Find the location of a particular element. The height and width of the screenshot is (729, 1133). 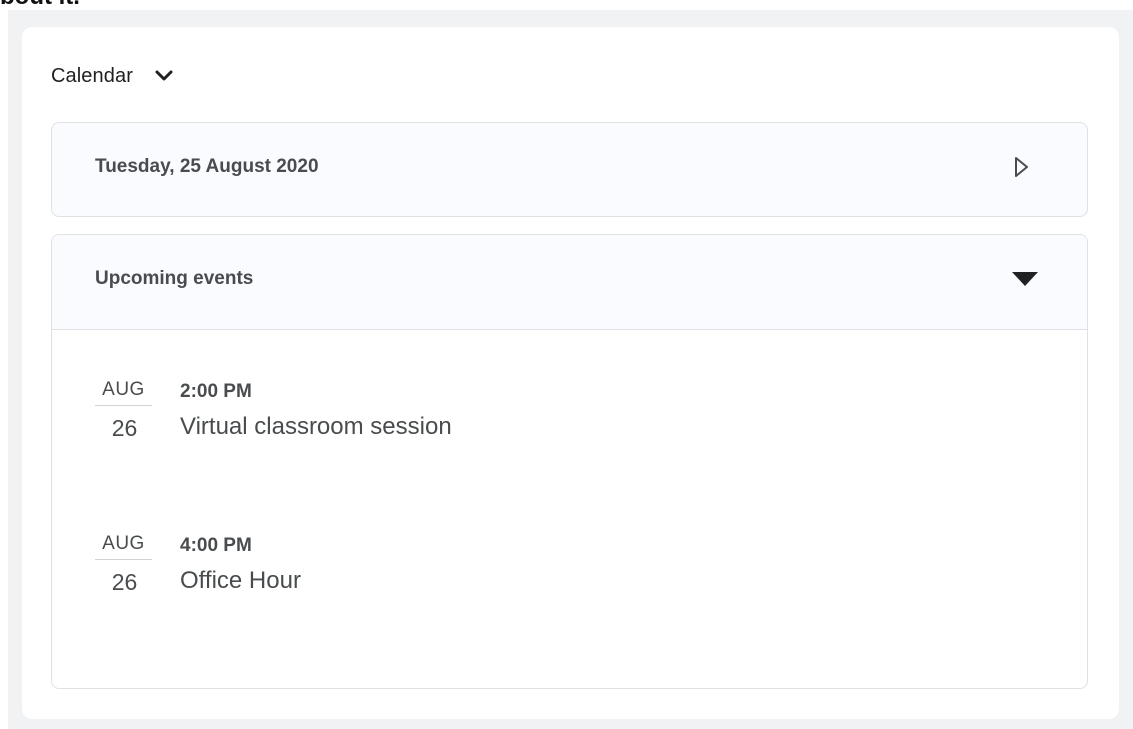

event-info: 2:00 PM Virtual classroom session is located at coordinates (316, 411).